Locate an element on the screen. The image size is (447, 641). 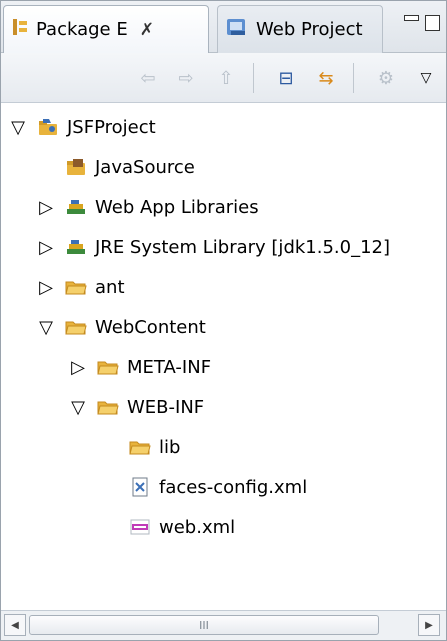
tree-item-faces-config: faces-config.xml is located at coordinates (204, 487).